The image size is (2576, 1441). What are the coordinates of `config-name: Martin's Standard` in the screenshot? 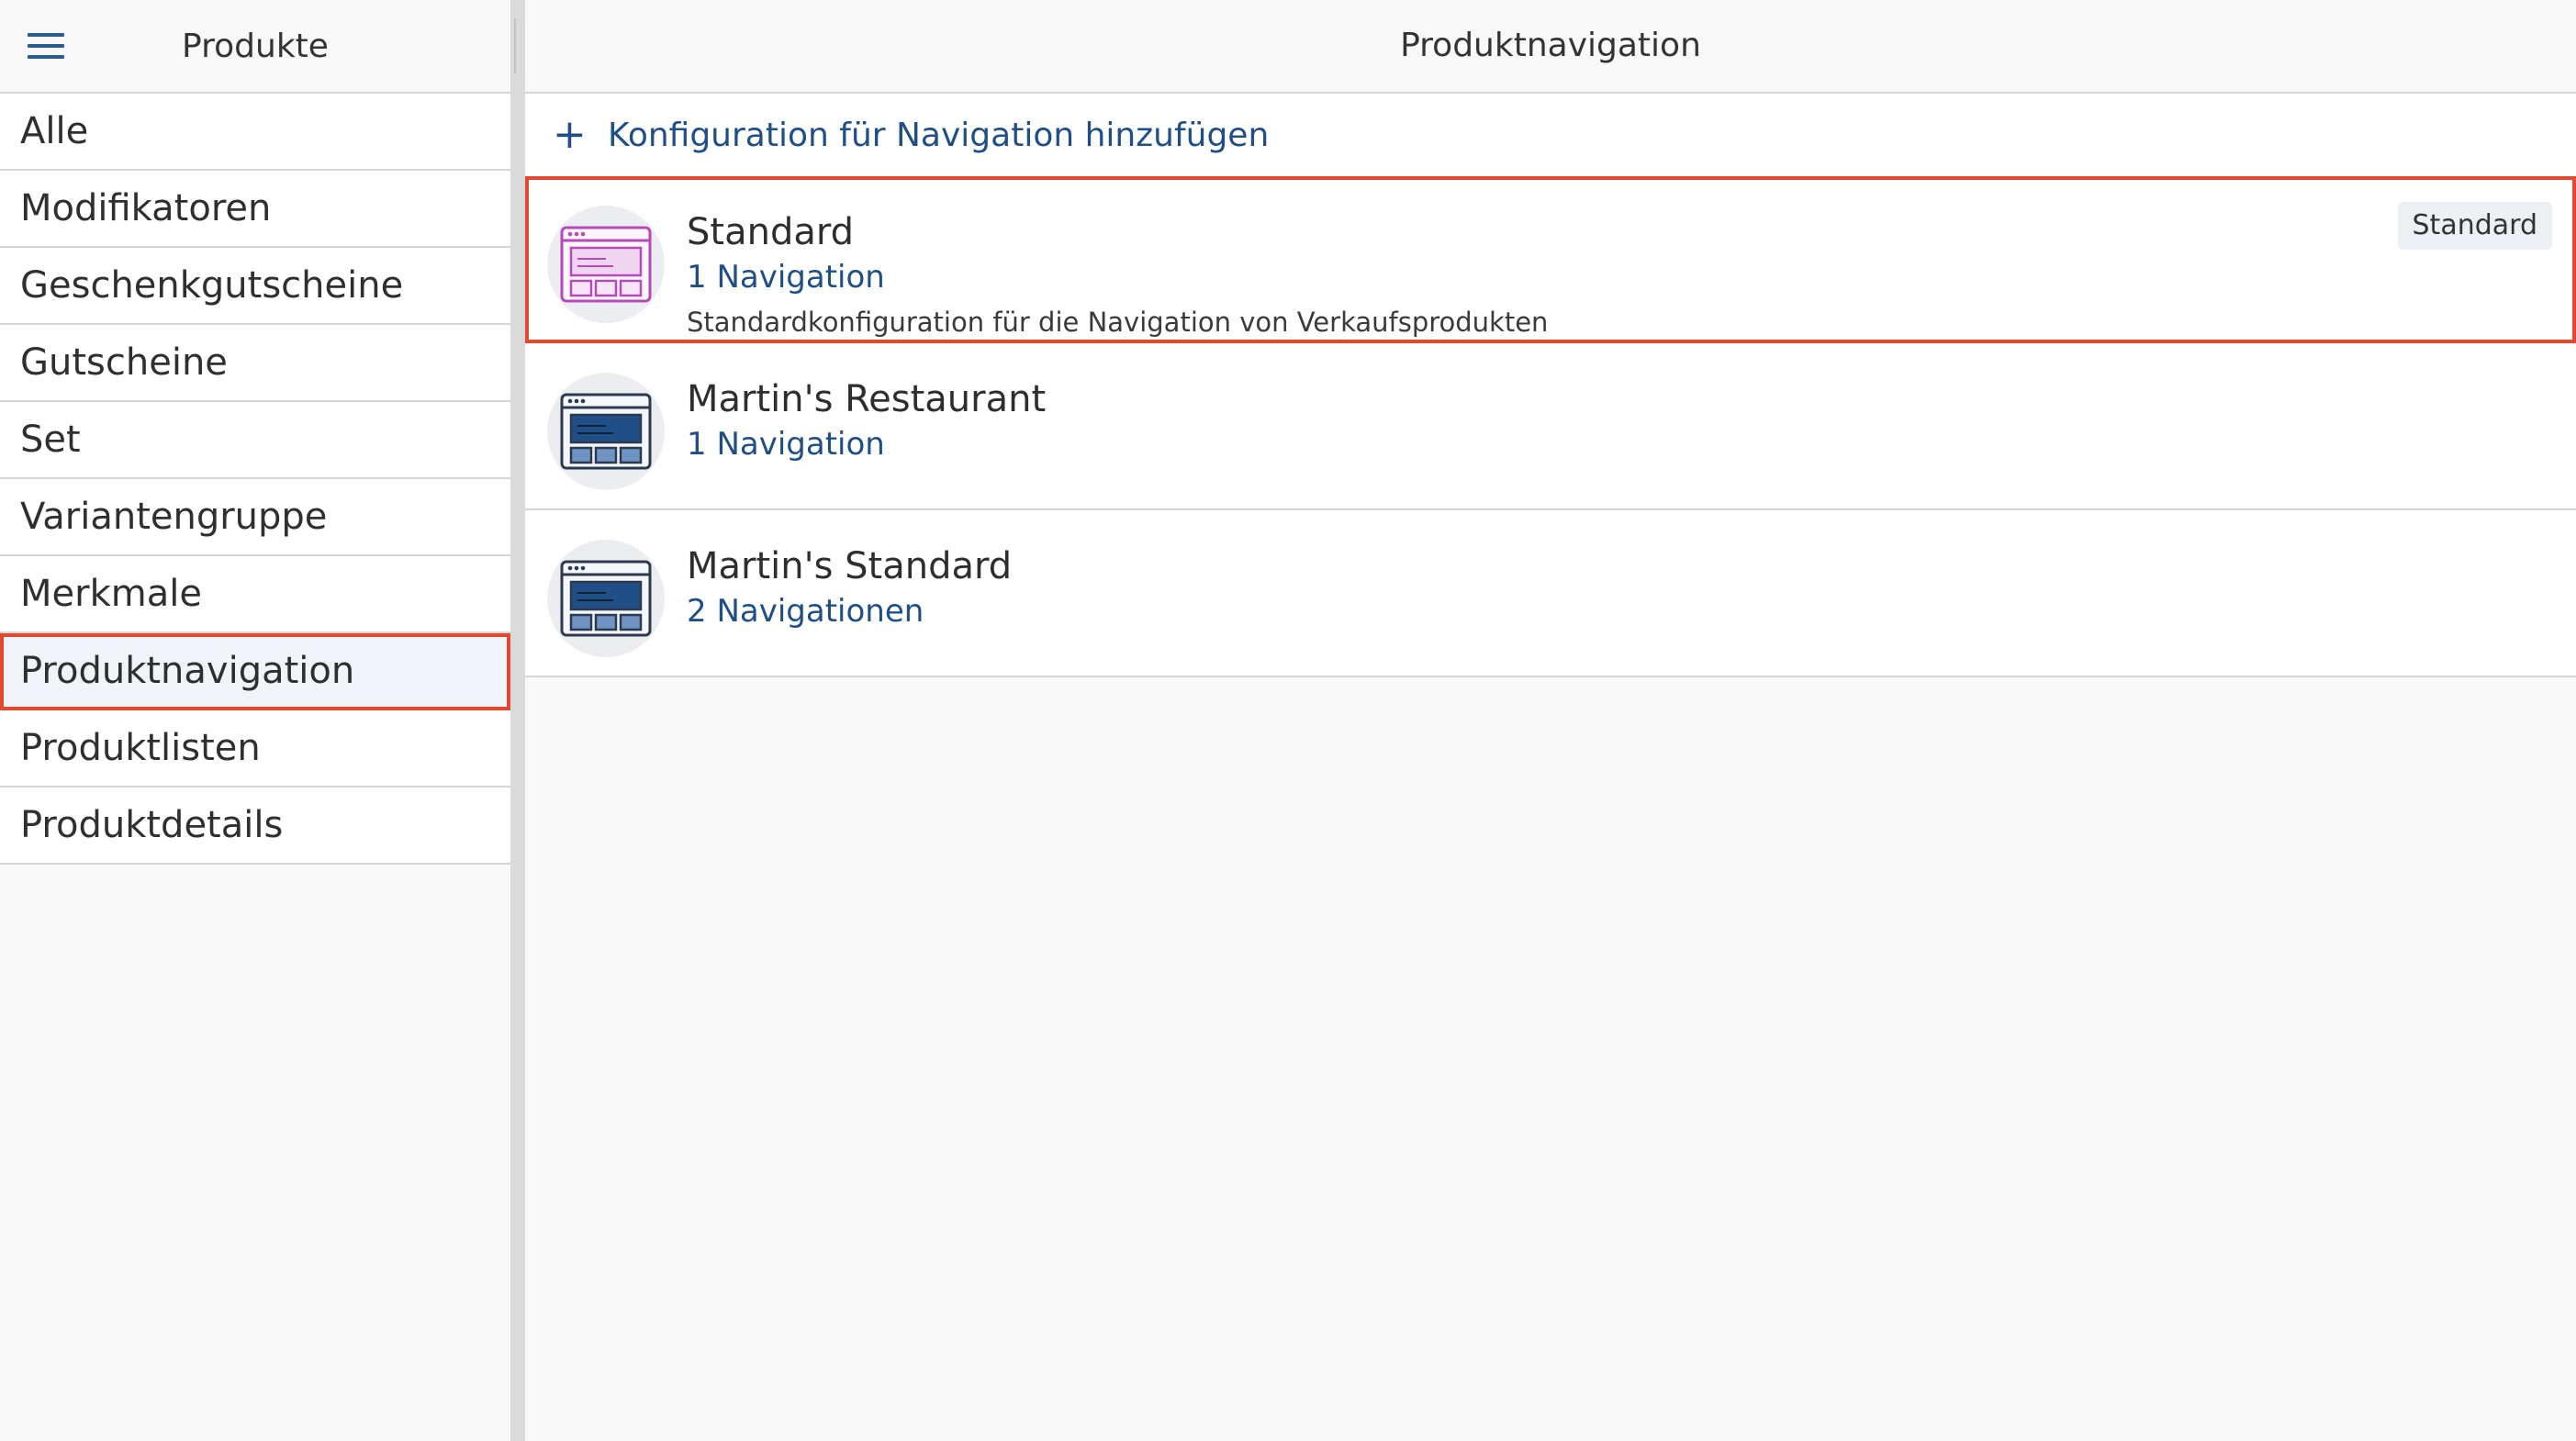 It's located at (850, 566).